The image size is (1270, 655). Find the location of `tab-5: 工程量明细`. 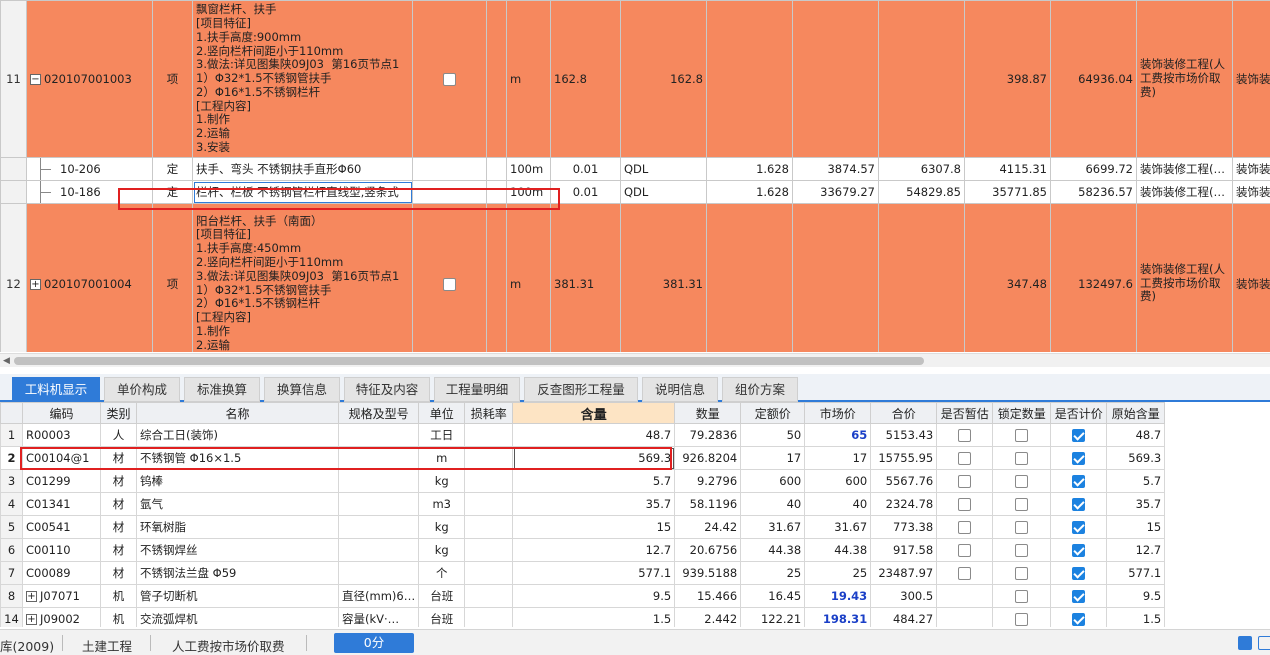

tab-5: 工程量明细 is located at coordinates (477, 389).